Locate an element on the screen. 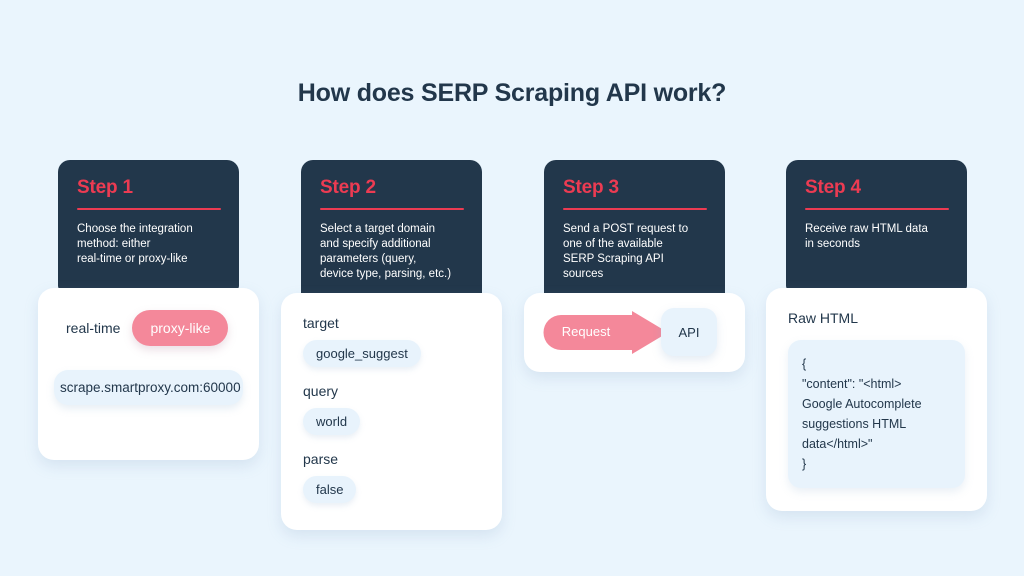 The height and width of the screenshot is (576, 1024). param-target-label: target is located at coordinates (321, 323).